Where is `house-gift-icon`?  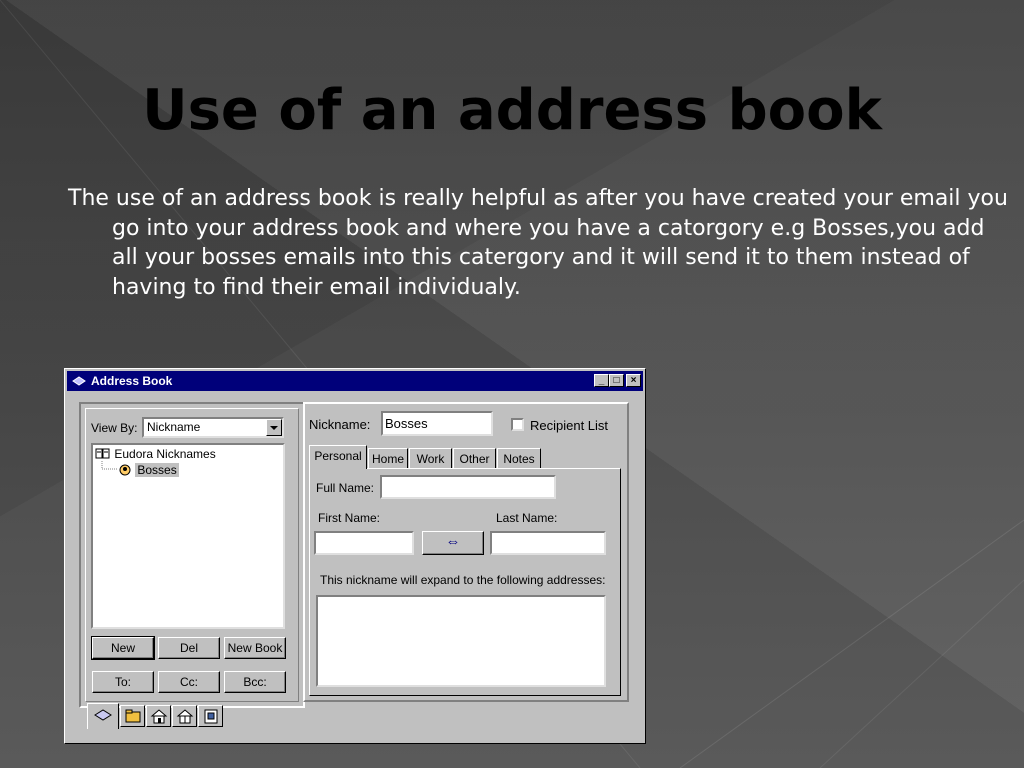
house-gift-icon is located at coordinates (184, 716).